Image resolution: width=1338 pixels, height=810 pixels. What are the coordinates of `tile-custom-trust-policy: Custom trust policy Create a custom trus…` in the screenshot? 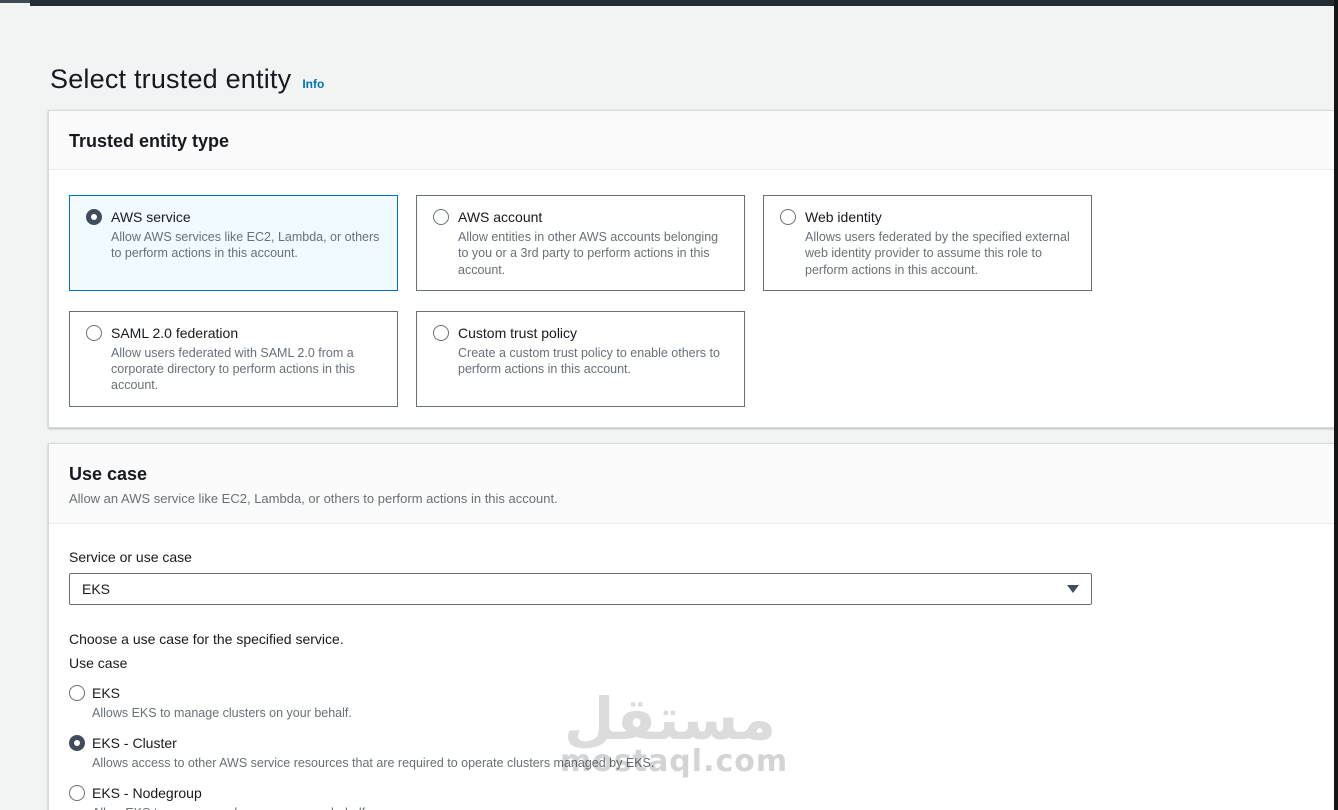 It's located at (580, 358).